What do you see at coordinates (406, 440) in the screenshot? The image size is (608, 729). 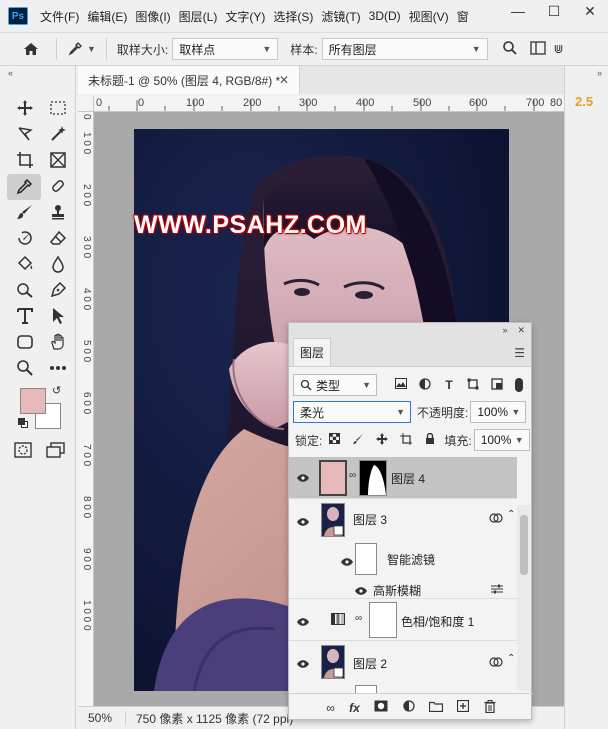 I see `lock-artboard-icon` at bounding box center [406, 440].